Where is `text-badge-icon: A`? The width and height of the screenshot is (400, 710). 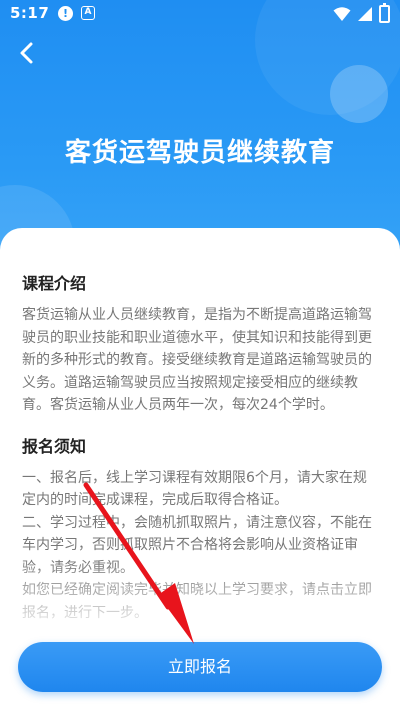
text-badge-icon: A is located at coordinates (88, 13).